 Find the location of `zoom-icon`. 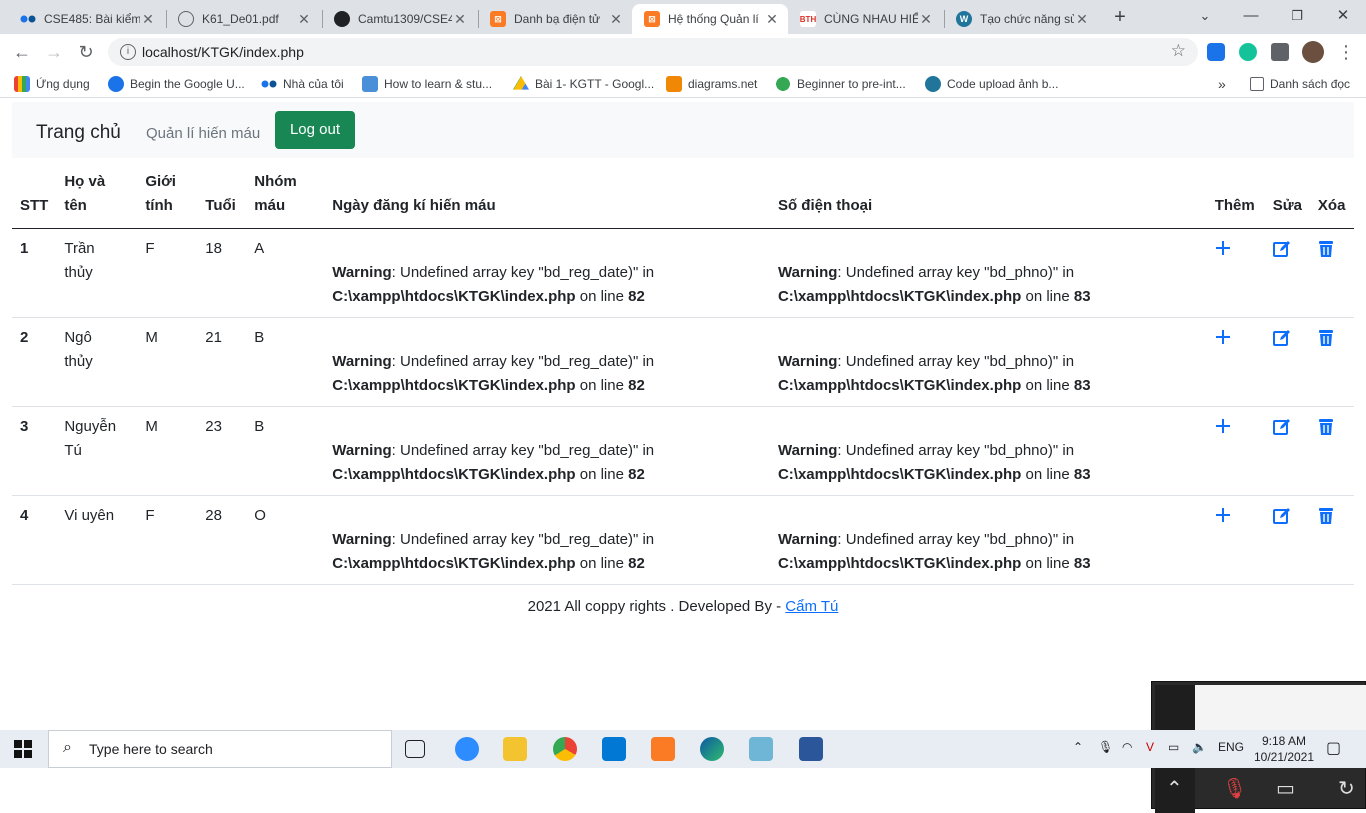

zoom-icon is located at coordinates (467, 749).